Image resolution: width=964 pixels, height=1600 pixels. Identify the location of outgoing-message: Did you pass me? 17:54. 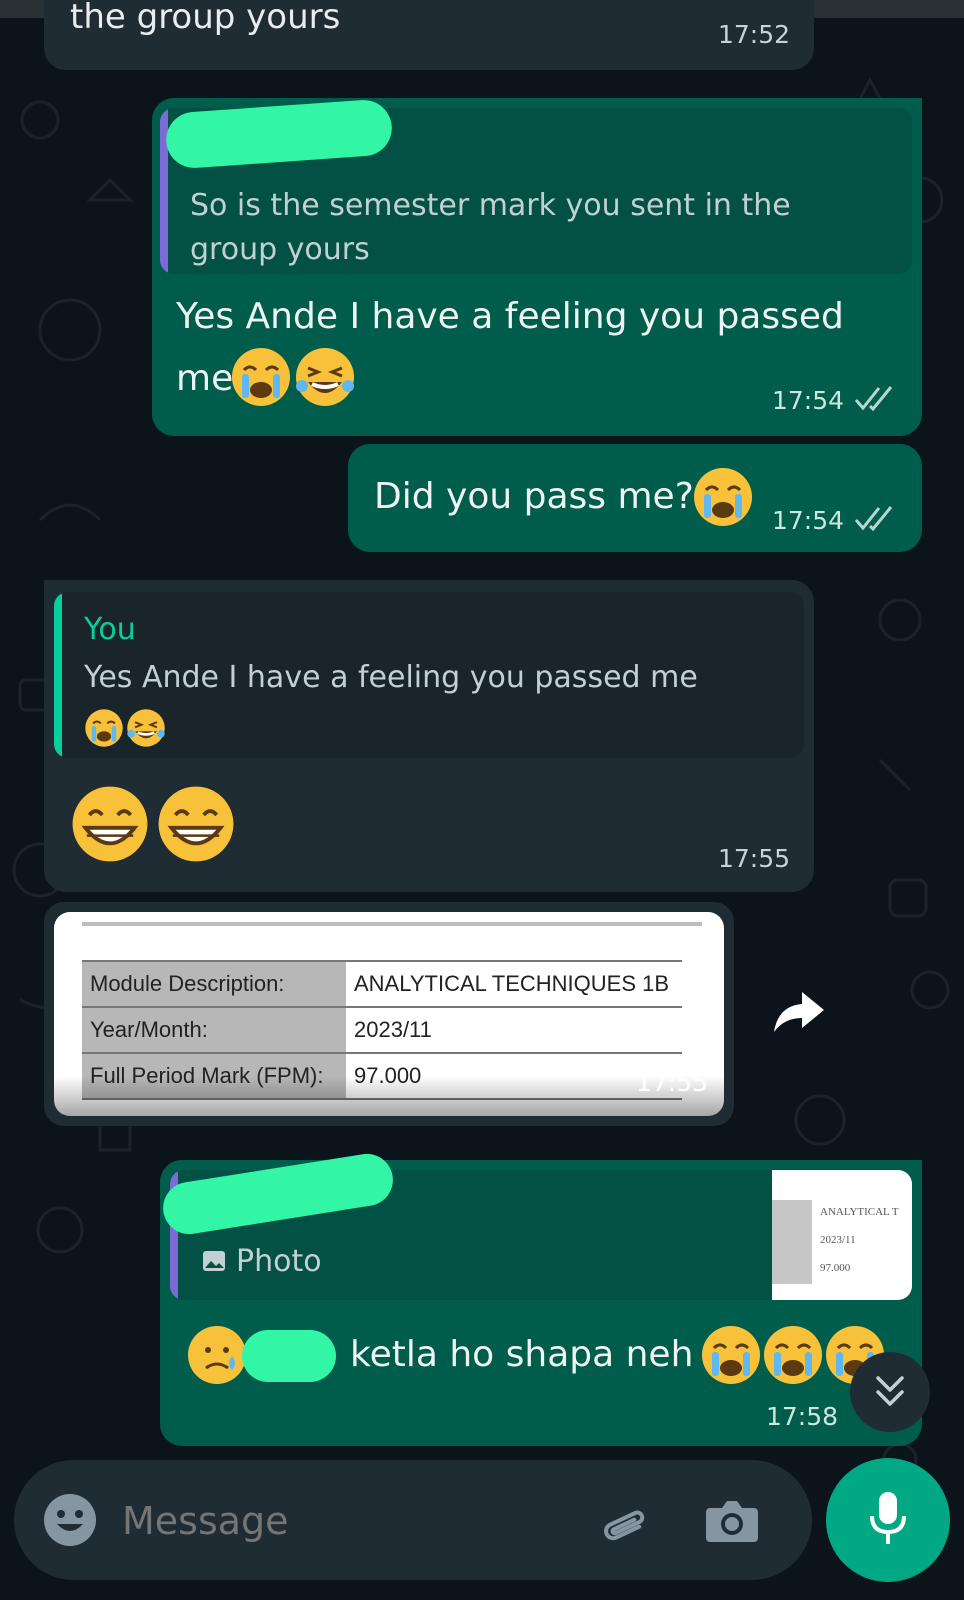
(635, 498).